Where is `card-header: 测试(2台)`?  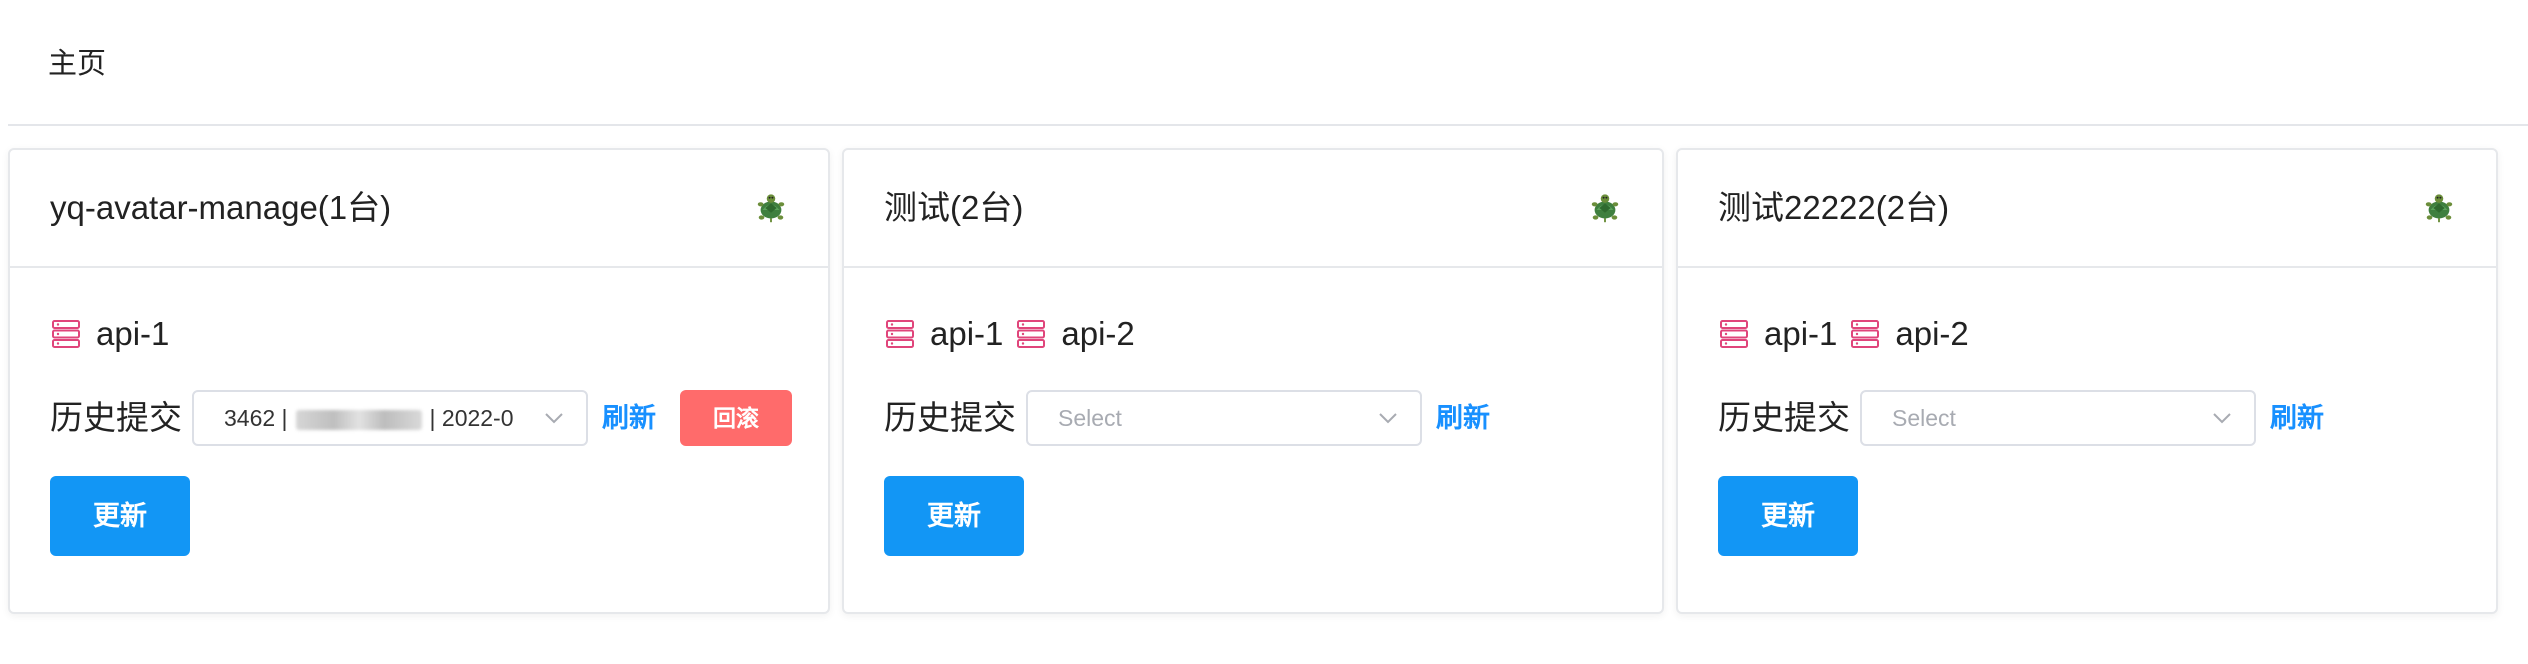 card-header: 测试(2台) is located at coordinates (1253, 209).